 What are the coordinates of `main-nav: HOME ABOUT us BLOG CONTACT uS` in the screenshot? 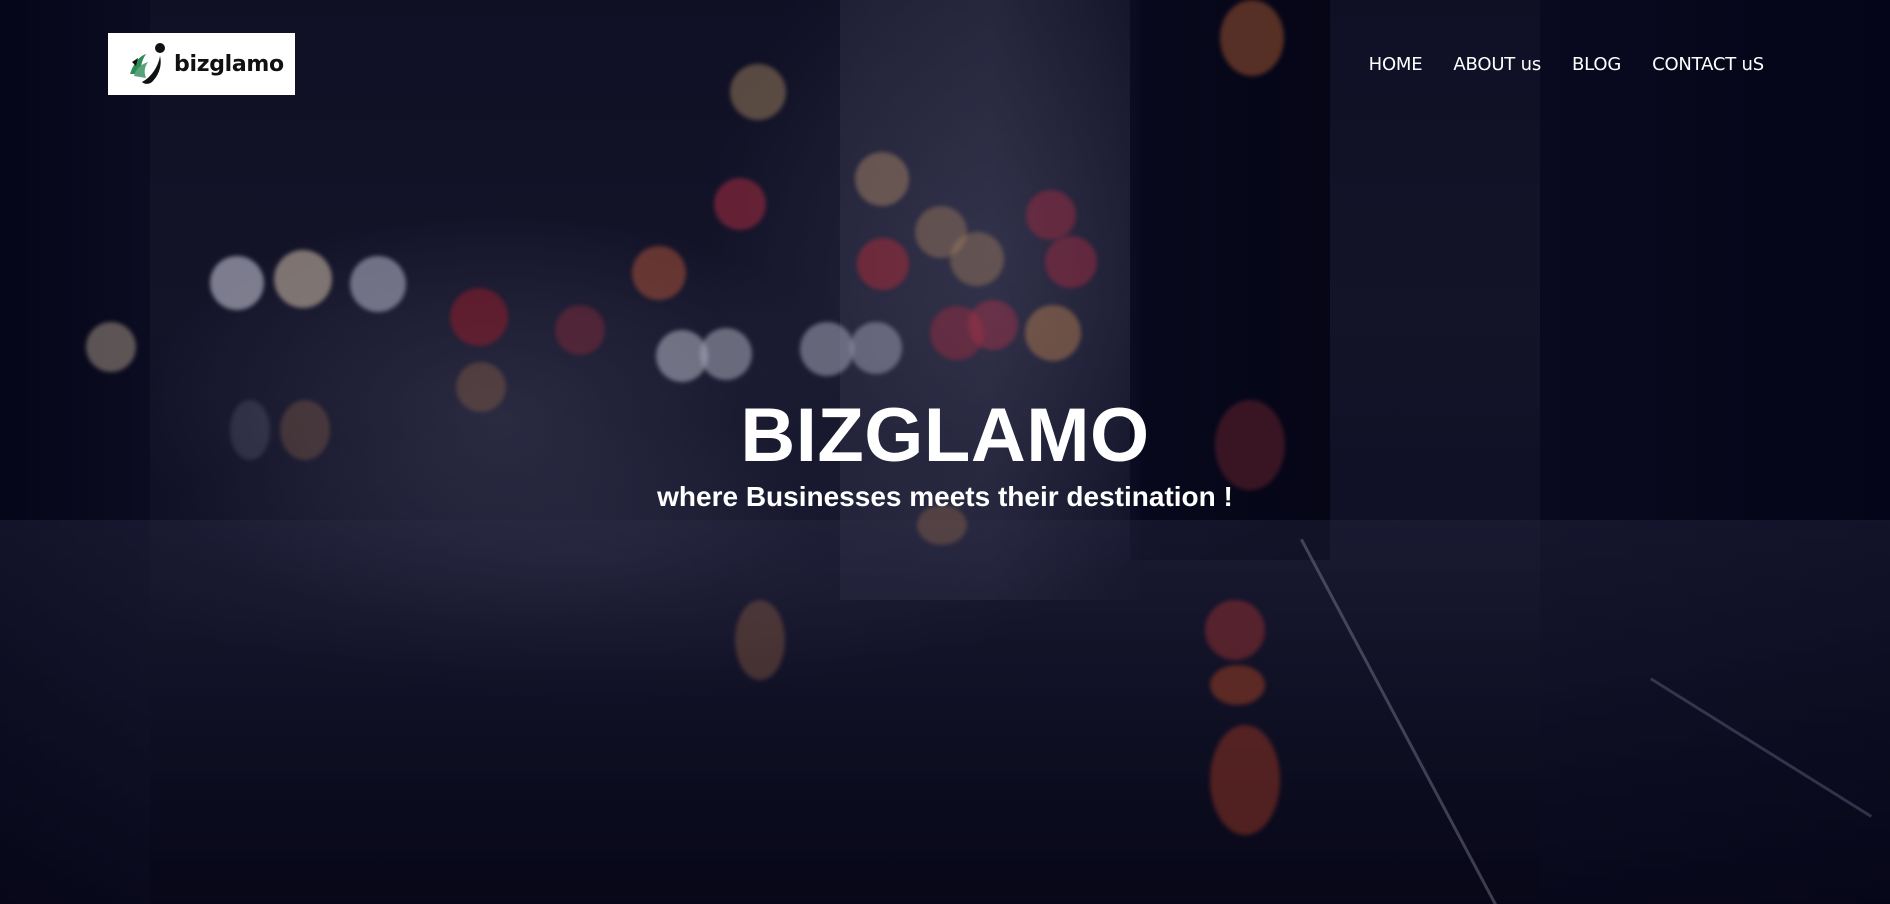 It's located at (1567, 64).